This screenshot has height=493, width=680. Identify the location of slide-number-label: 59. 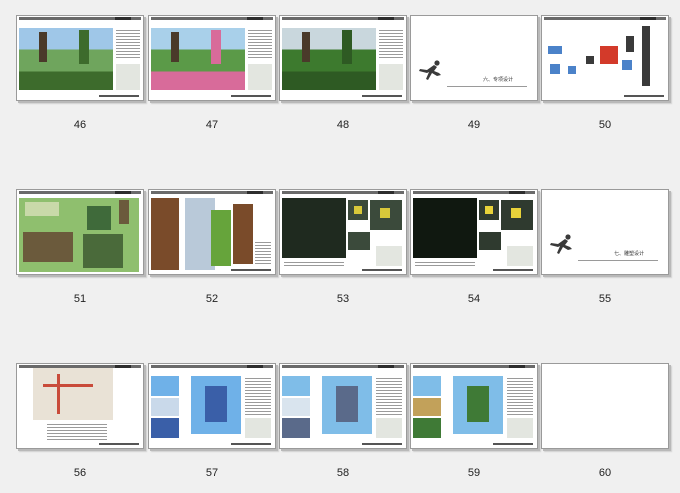
(474, 473).